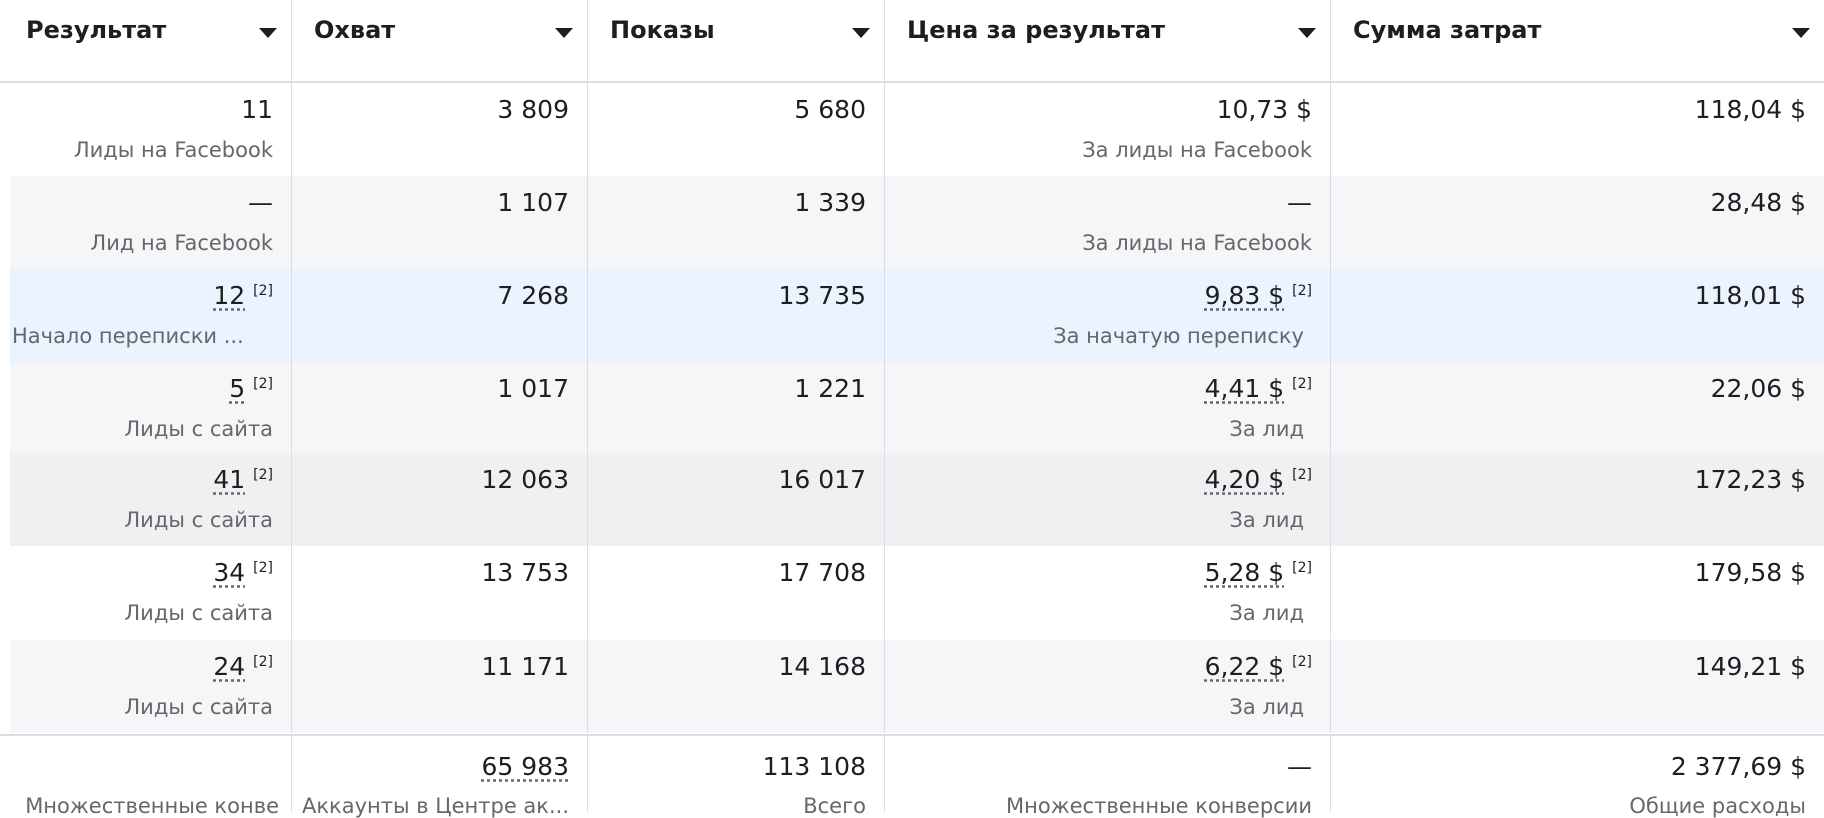 The height and width of the screenshot is (818, 1824). Describe the element at coordinates (1197, 150) in the screenshot. I see `cost-cell-subtitle: За лиды на Facebook` at that location.